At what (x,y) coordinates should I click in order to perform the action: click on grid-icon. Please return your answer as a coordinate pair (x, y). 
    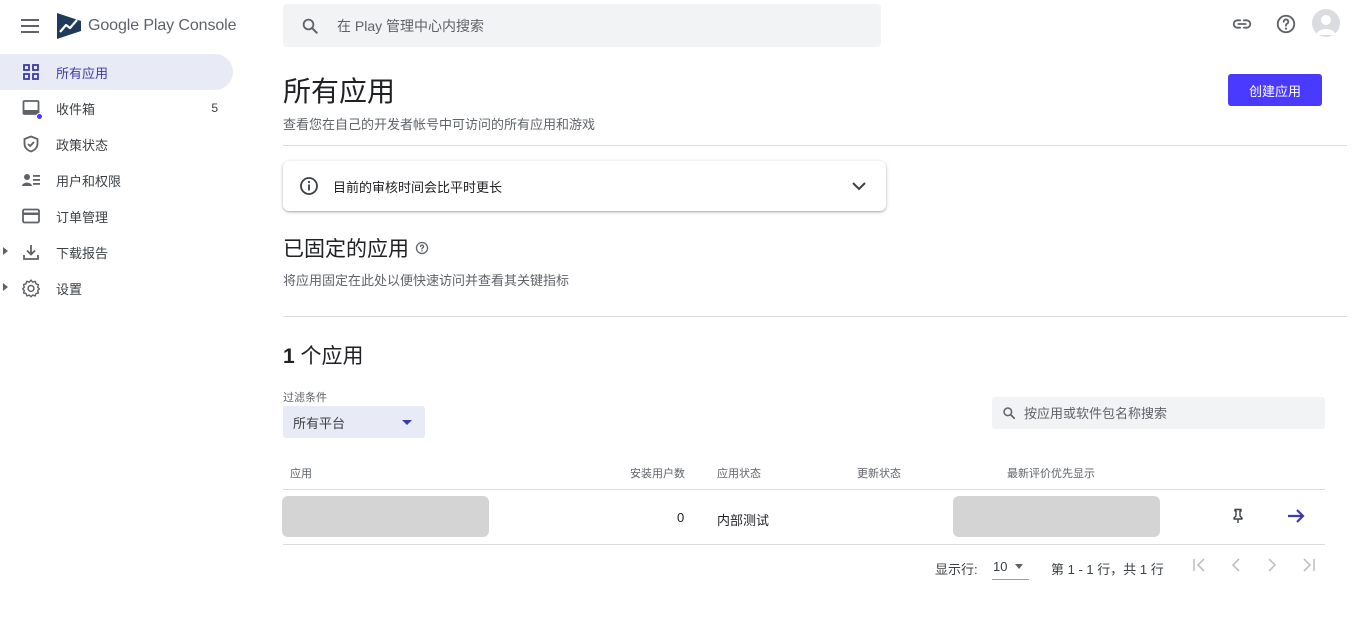
    Looking at the image, I should click on (31, 72).